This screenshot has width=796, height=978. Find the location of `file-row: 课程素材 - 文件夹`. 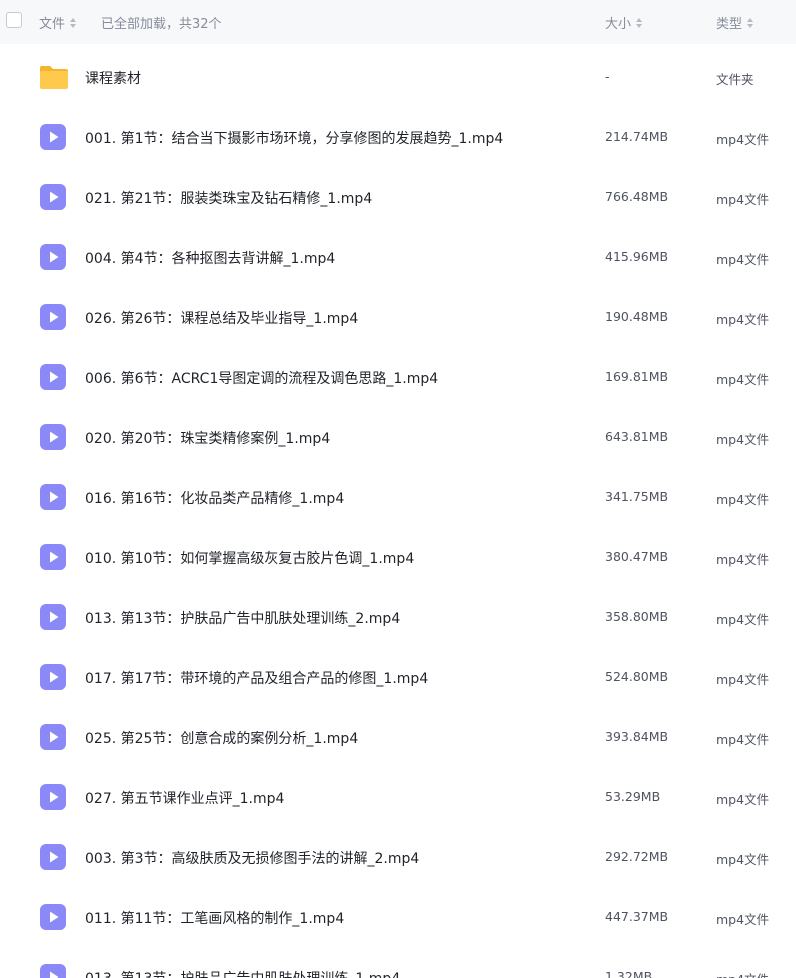

file-row: 课程素材 - 文件夹 is located at coordinates (398, 77).